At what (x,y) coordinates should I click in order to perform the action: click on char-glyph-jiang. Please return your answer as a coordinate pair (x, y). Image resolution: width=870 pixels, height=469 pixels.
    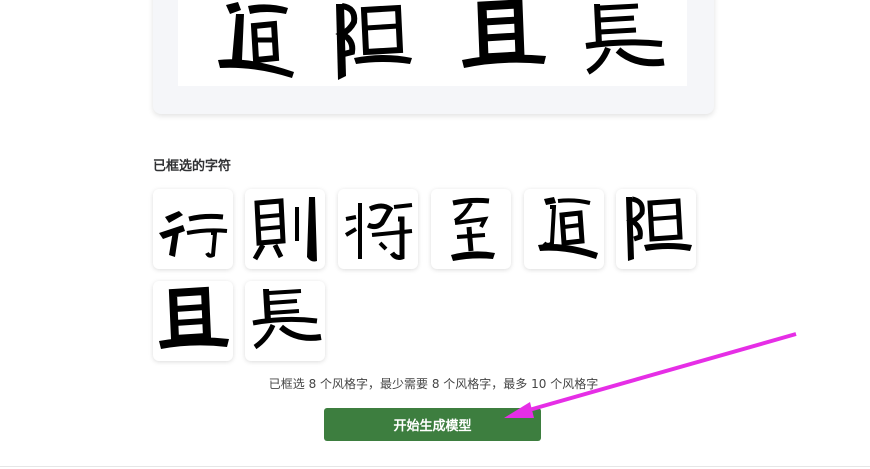
    Looking at the image, I should click on (378, 231).